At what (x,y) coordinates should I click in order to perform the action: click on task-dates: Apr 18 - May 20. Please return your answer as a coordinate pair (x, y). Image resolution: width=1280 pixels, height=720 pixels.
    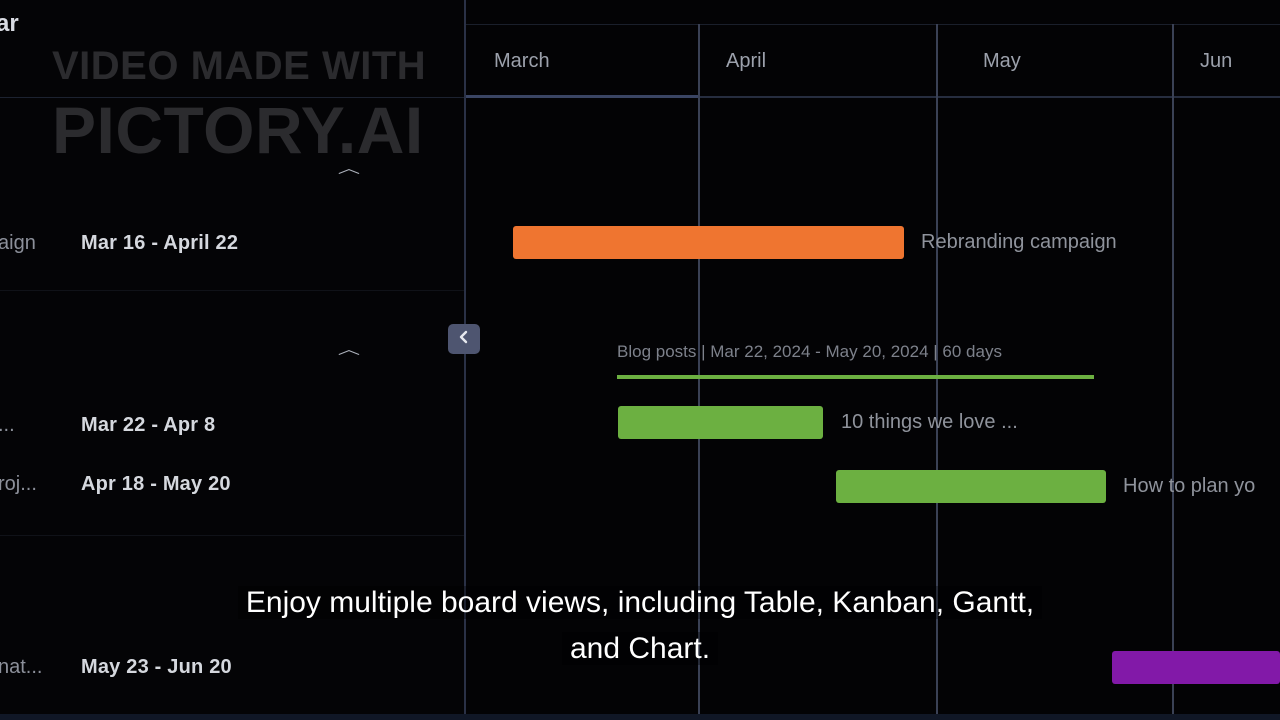
    Looking at the image, I should click on (156, 484).